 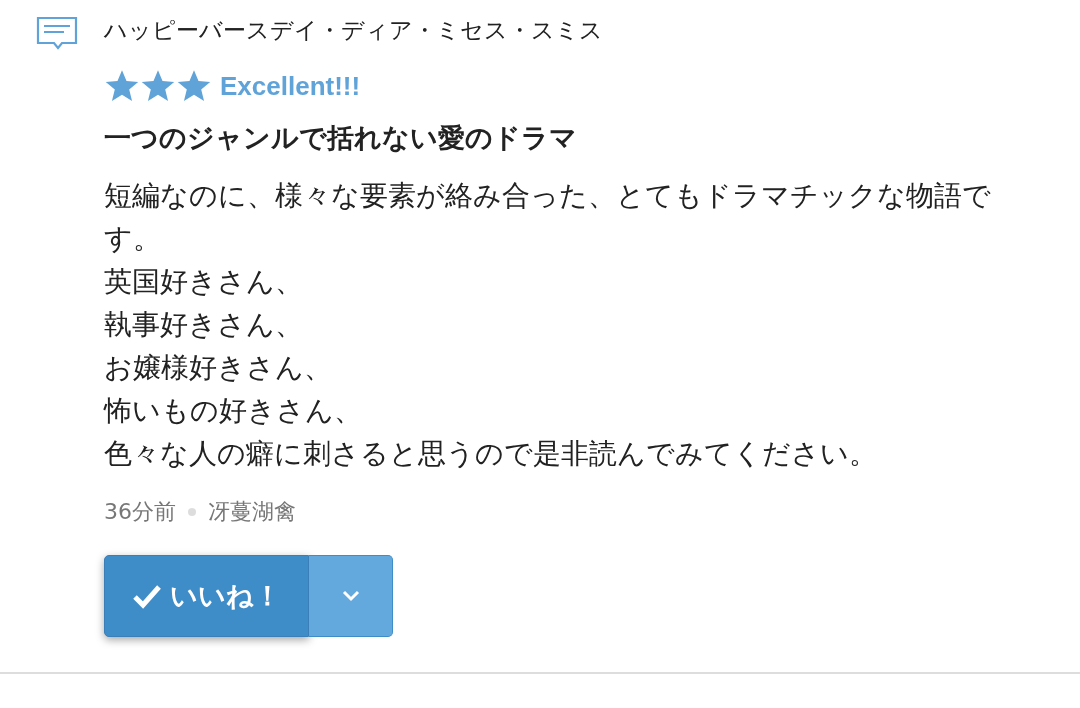 I want to click on rating-label: Excellent!!!, so click(x=290, y=86).